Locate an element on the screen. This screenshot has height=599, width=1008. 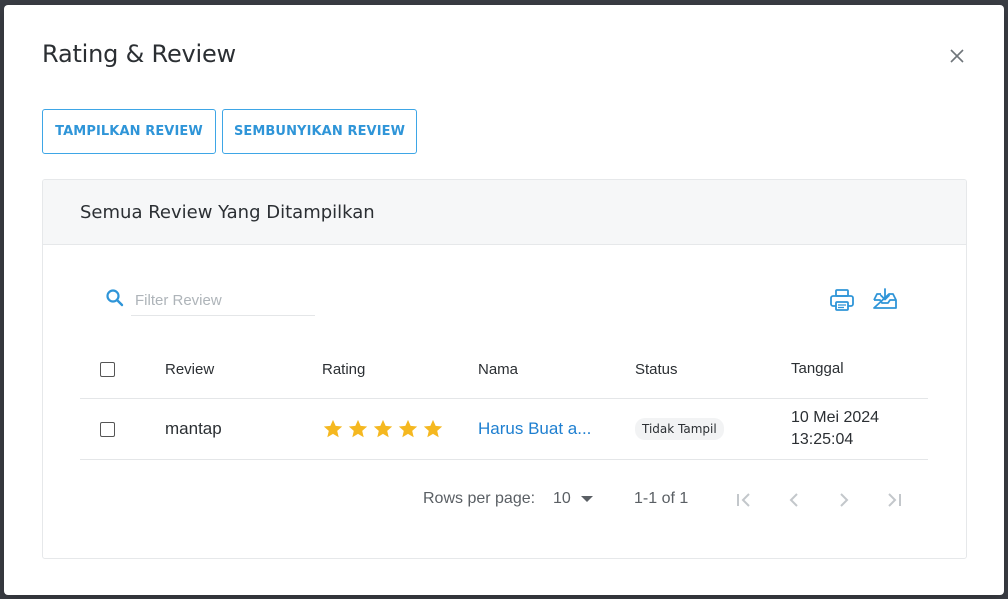
pagination-footer: Rows per page: 10 1-1 of 1 is located at coordinates (504, 500).